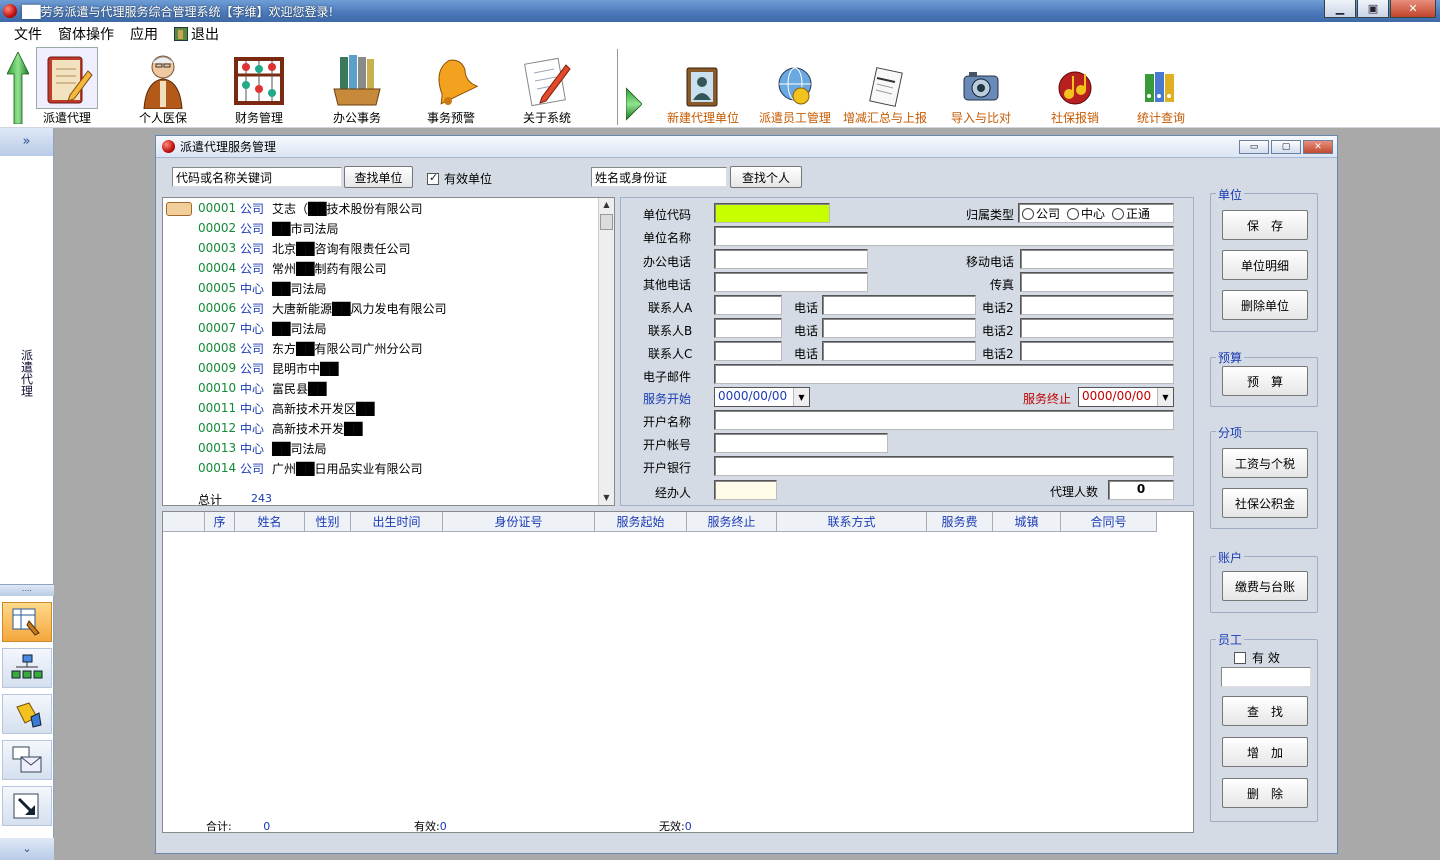 The width and height of the screenshot is (1440, 860). Describe the element at coordinates (944, 374) in the screenshot. I see `email-input` at that location.